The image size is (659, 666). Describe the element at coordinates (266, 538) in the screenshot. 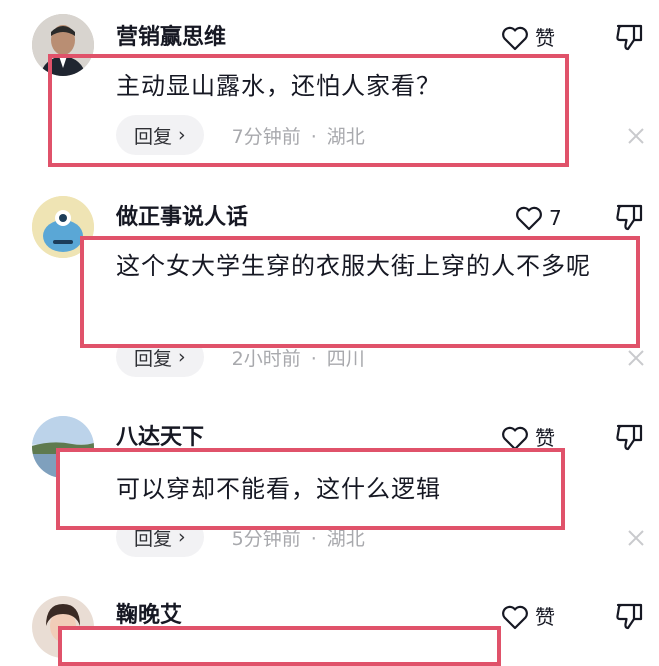

I see `comment-time: 5分钟前` at that location.